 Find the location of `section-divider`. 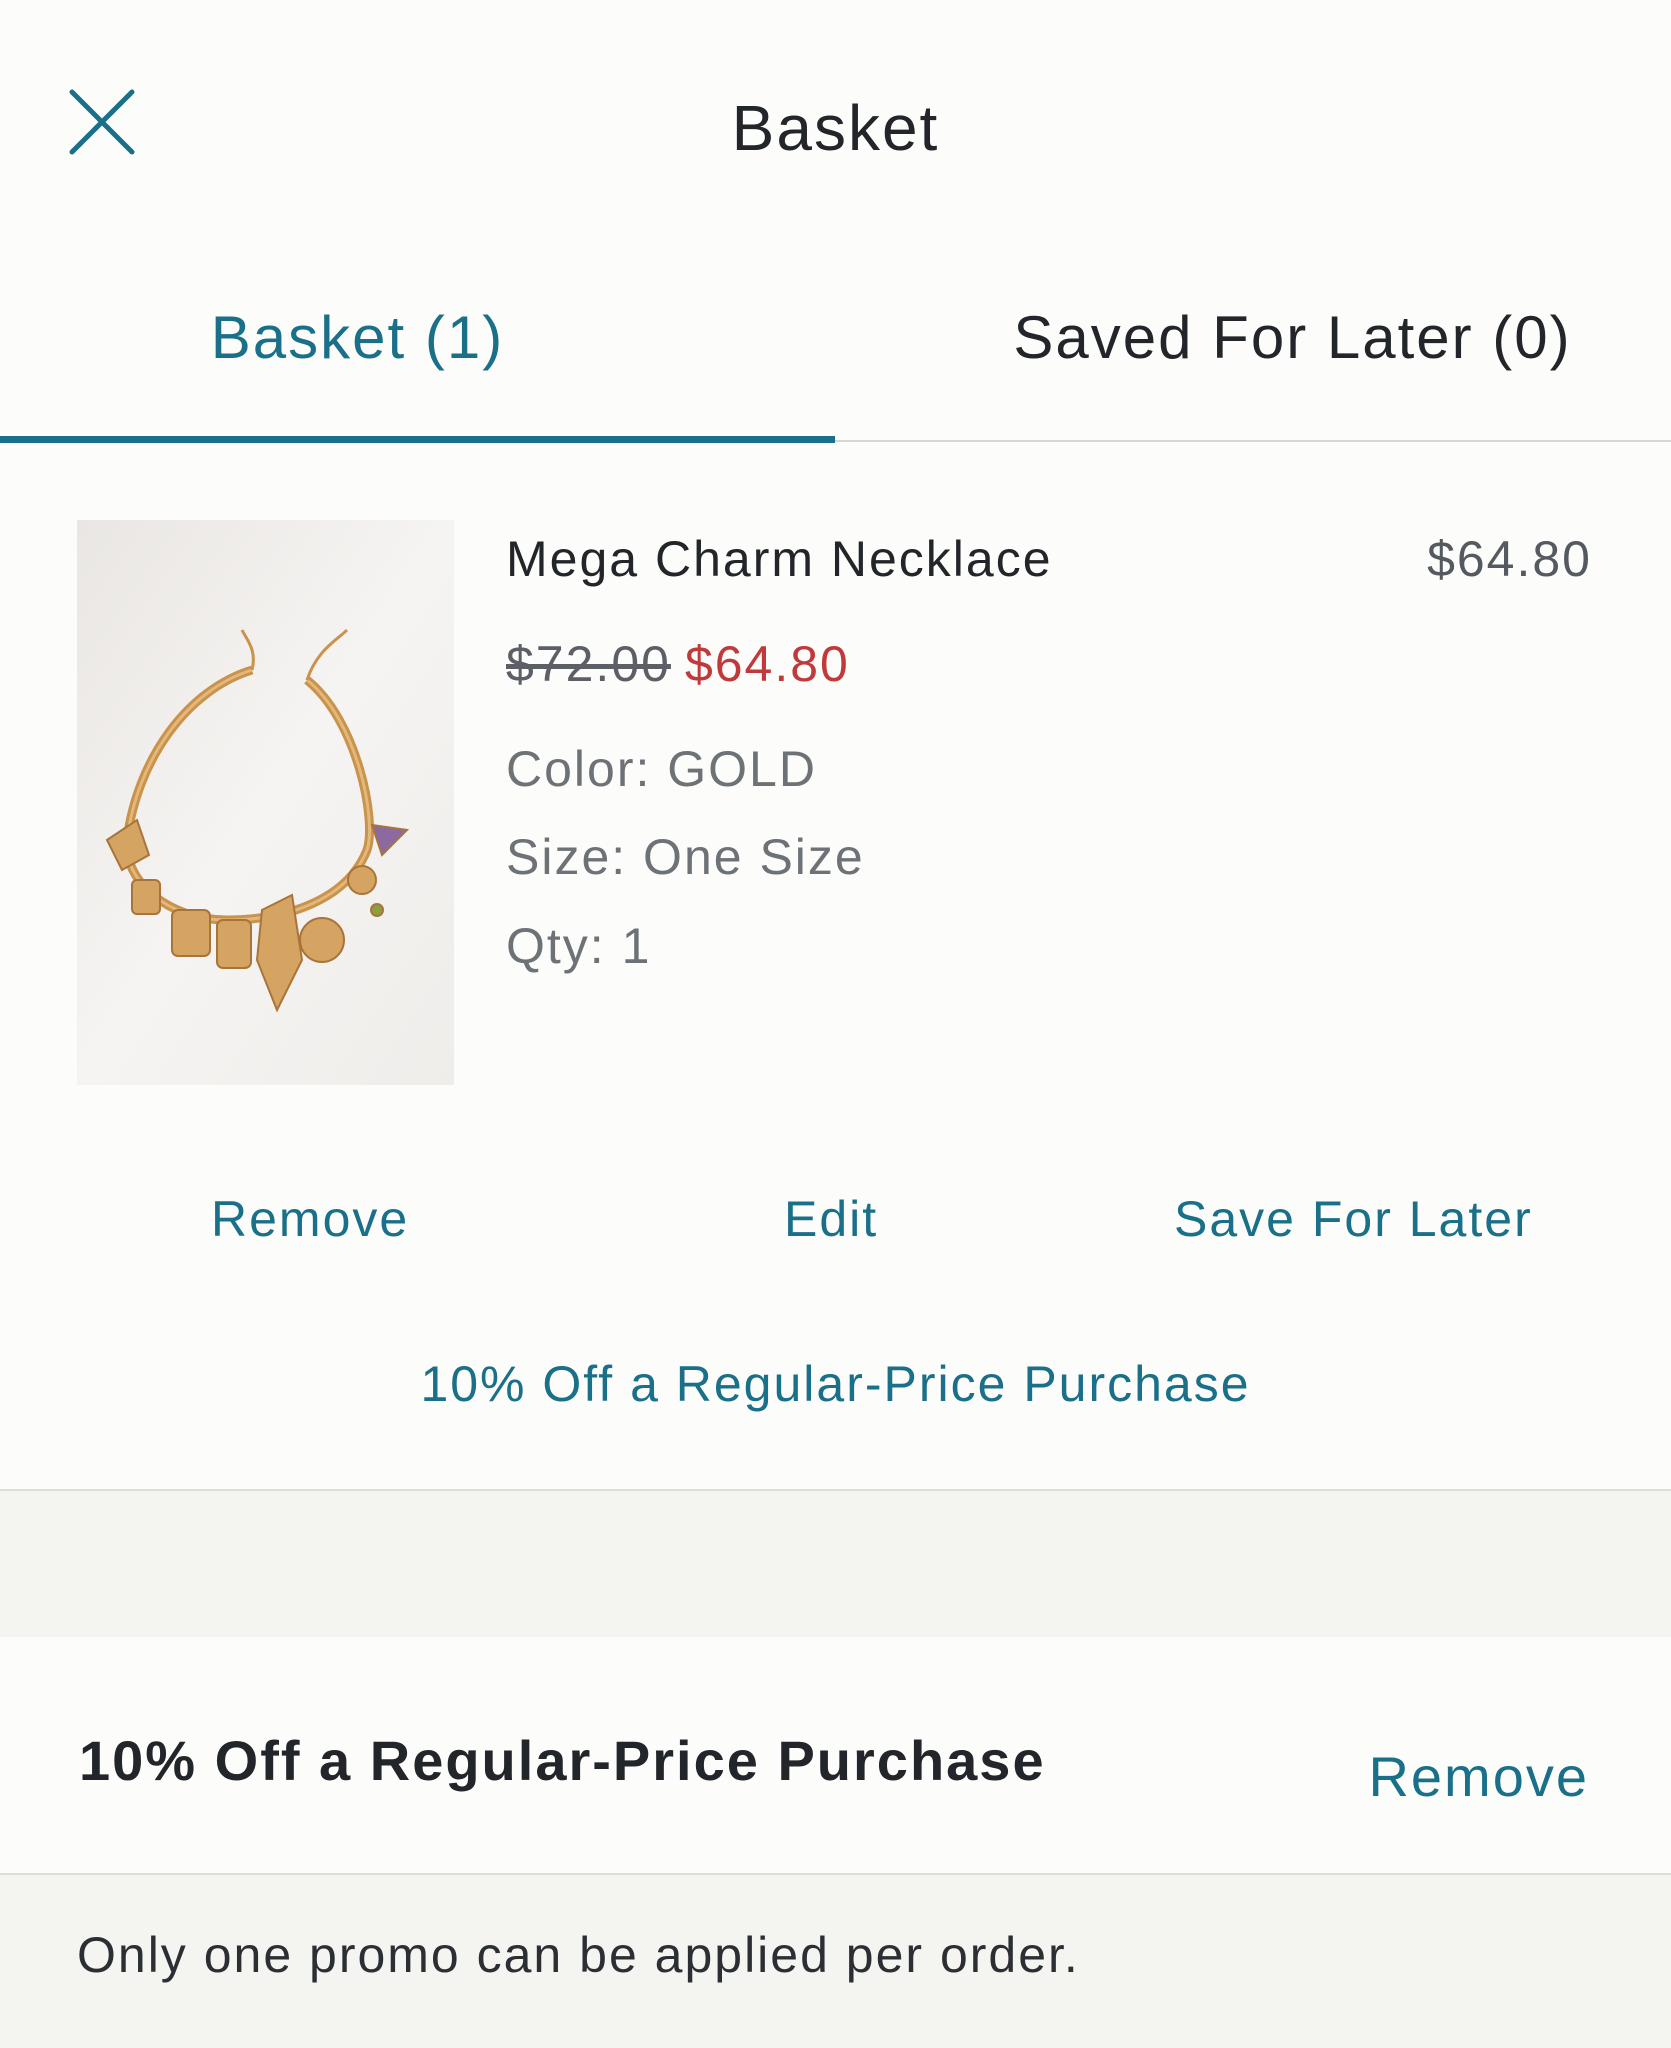

section-divider is located at coordinates (835, 1563).